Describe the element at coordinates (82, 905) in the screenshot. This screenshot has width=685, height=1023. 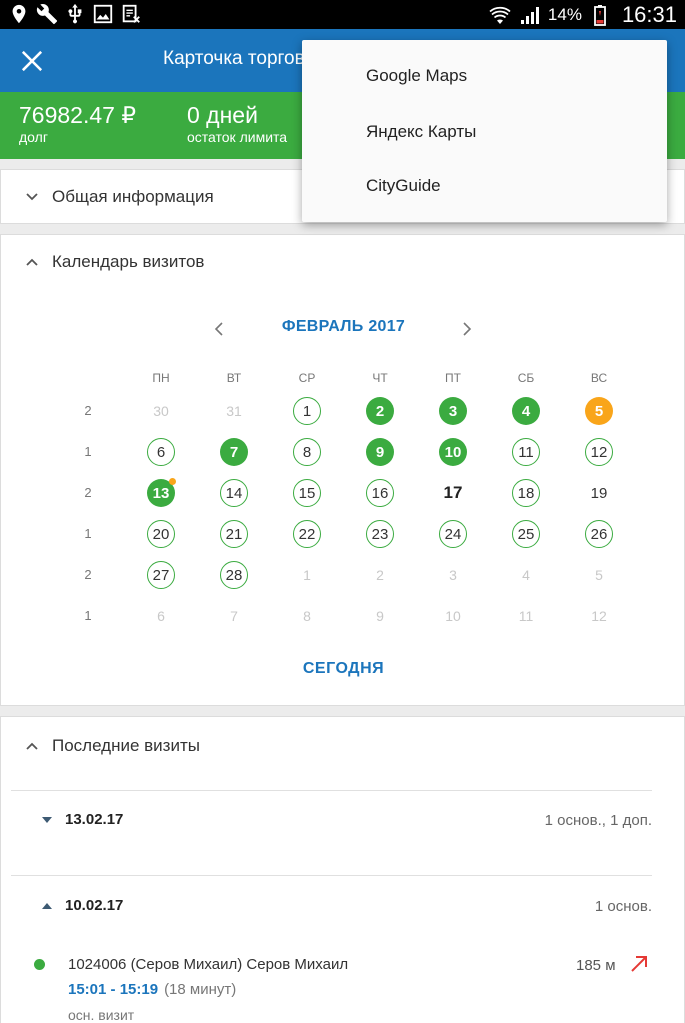
I see `visit-group-1: 10.02.17` at that location.